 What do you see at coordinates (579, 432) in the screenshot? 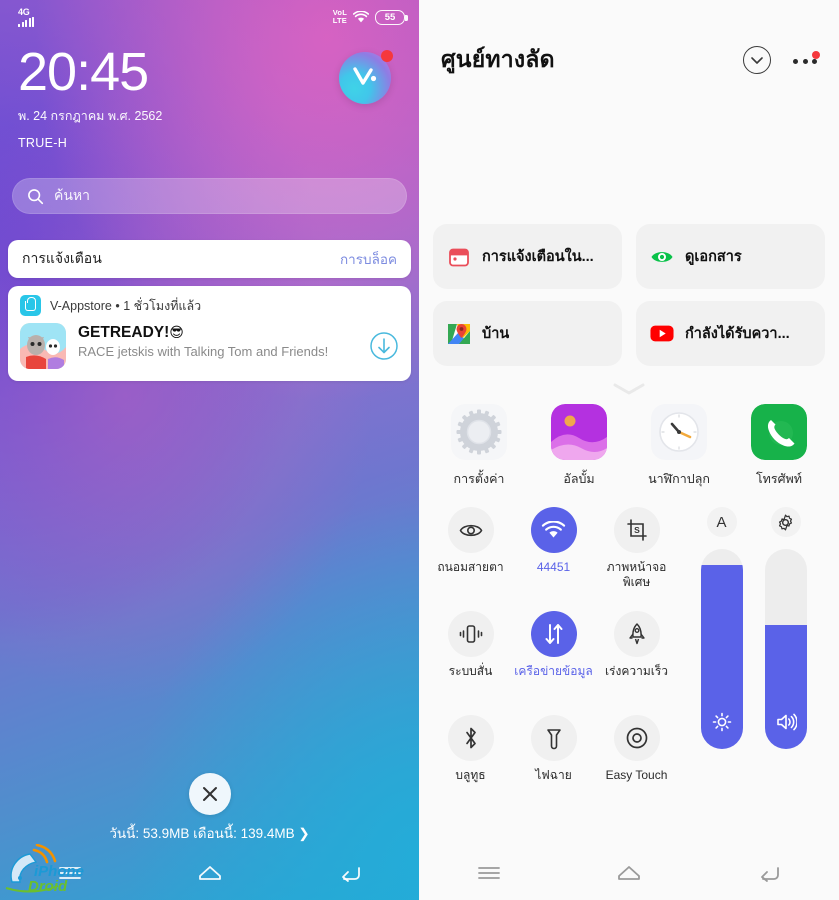
I see `gallery-album-icon` at bounding box center [579, 432].